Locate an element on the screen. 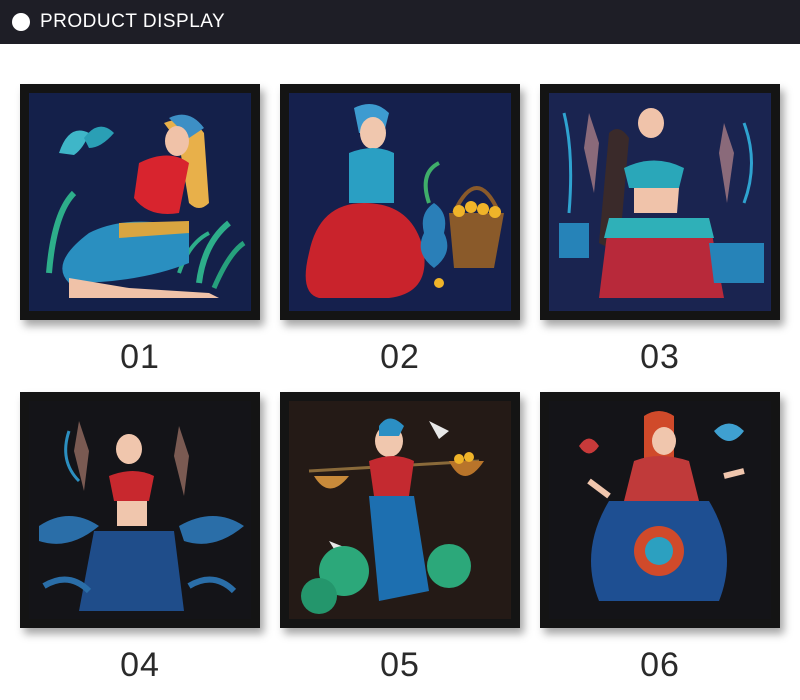  header-title: PRODUCT DISPLAY is located at coordinates (133, 21).